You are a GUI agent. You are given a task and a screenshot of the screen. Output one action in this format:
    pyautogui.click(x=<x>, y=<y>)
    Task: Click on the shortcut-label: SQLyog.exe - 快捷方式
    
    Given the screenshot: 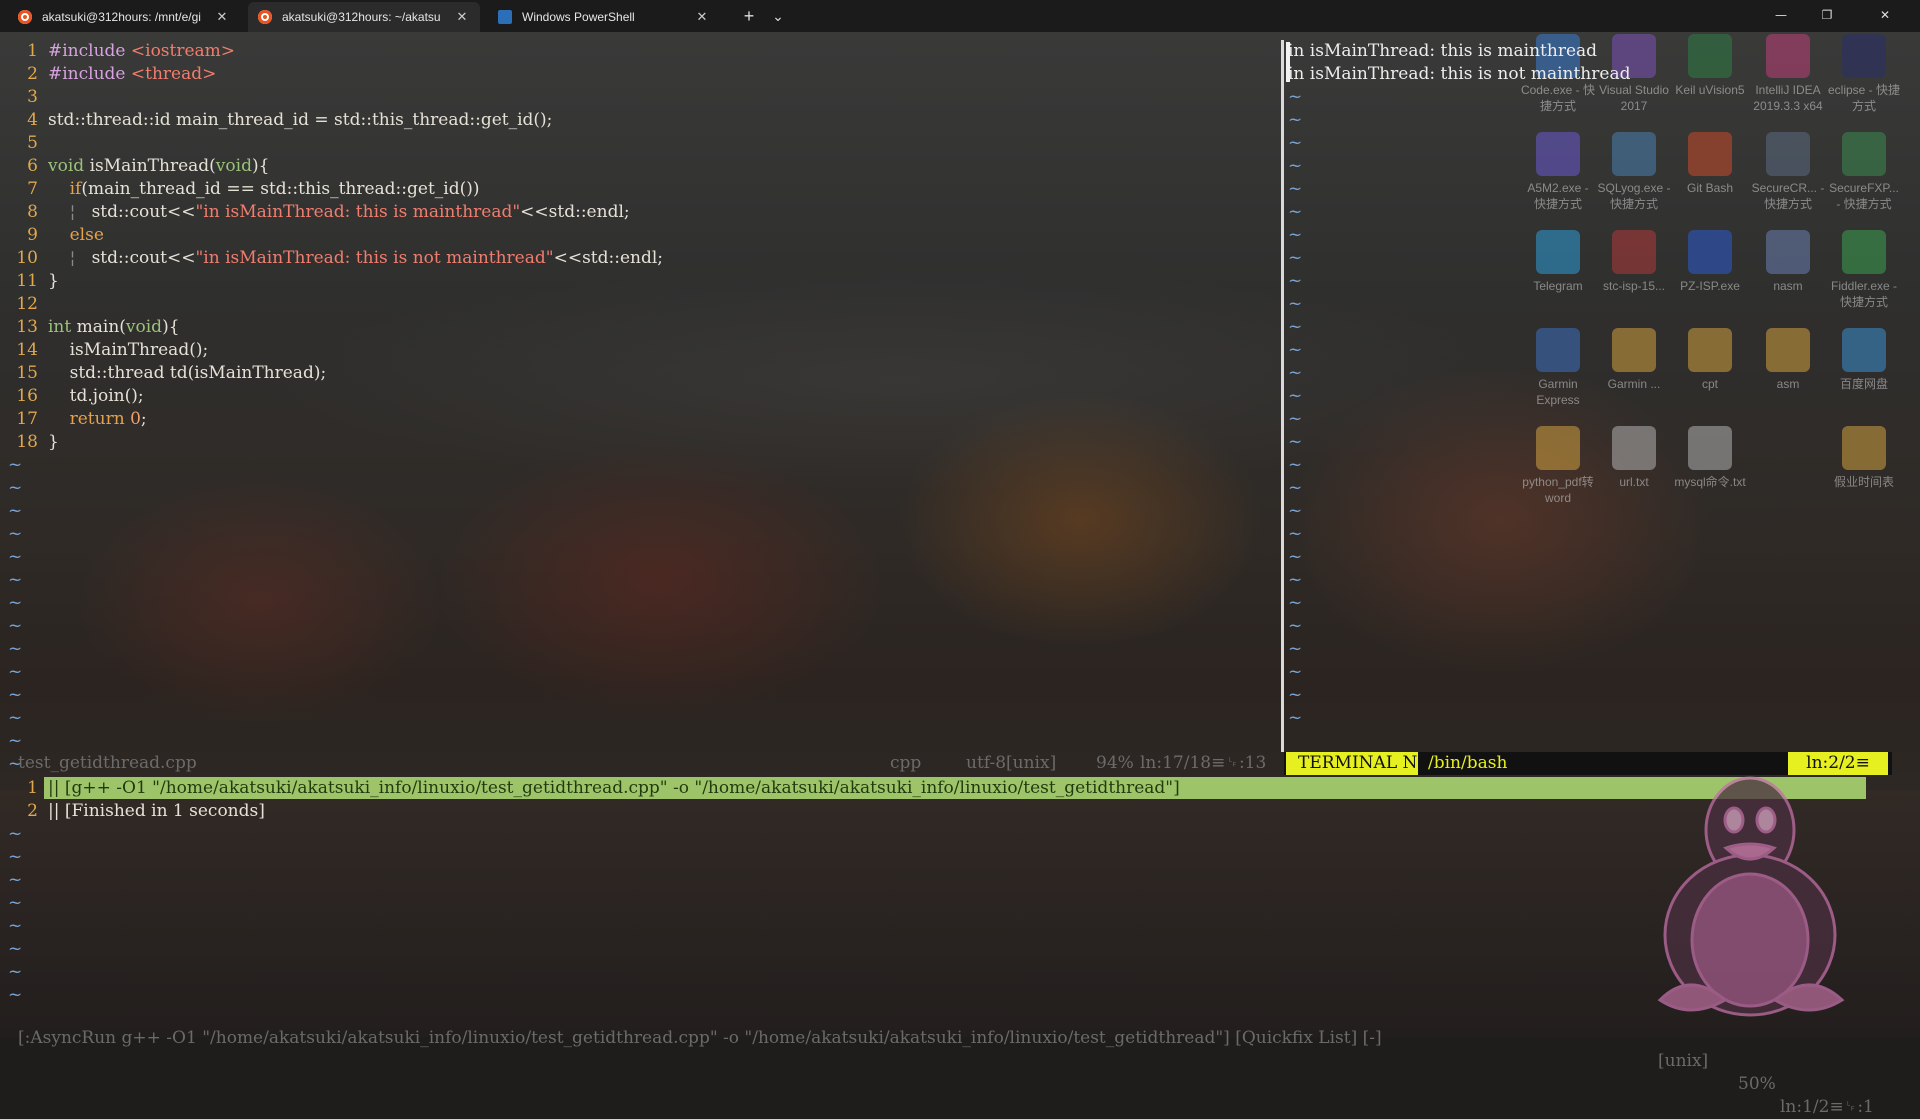 What is the action you would take?
    pyautogui.click(x=1634, y=196)
    